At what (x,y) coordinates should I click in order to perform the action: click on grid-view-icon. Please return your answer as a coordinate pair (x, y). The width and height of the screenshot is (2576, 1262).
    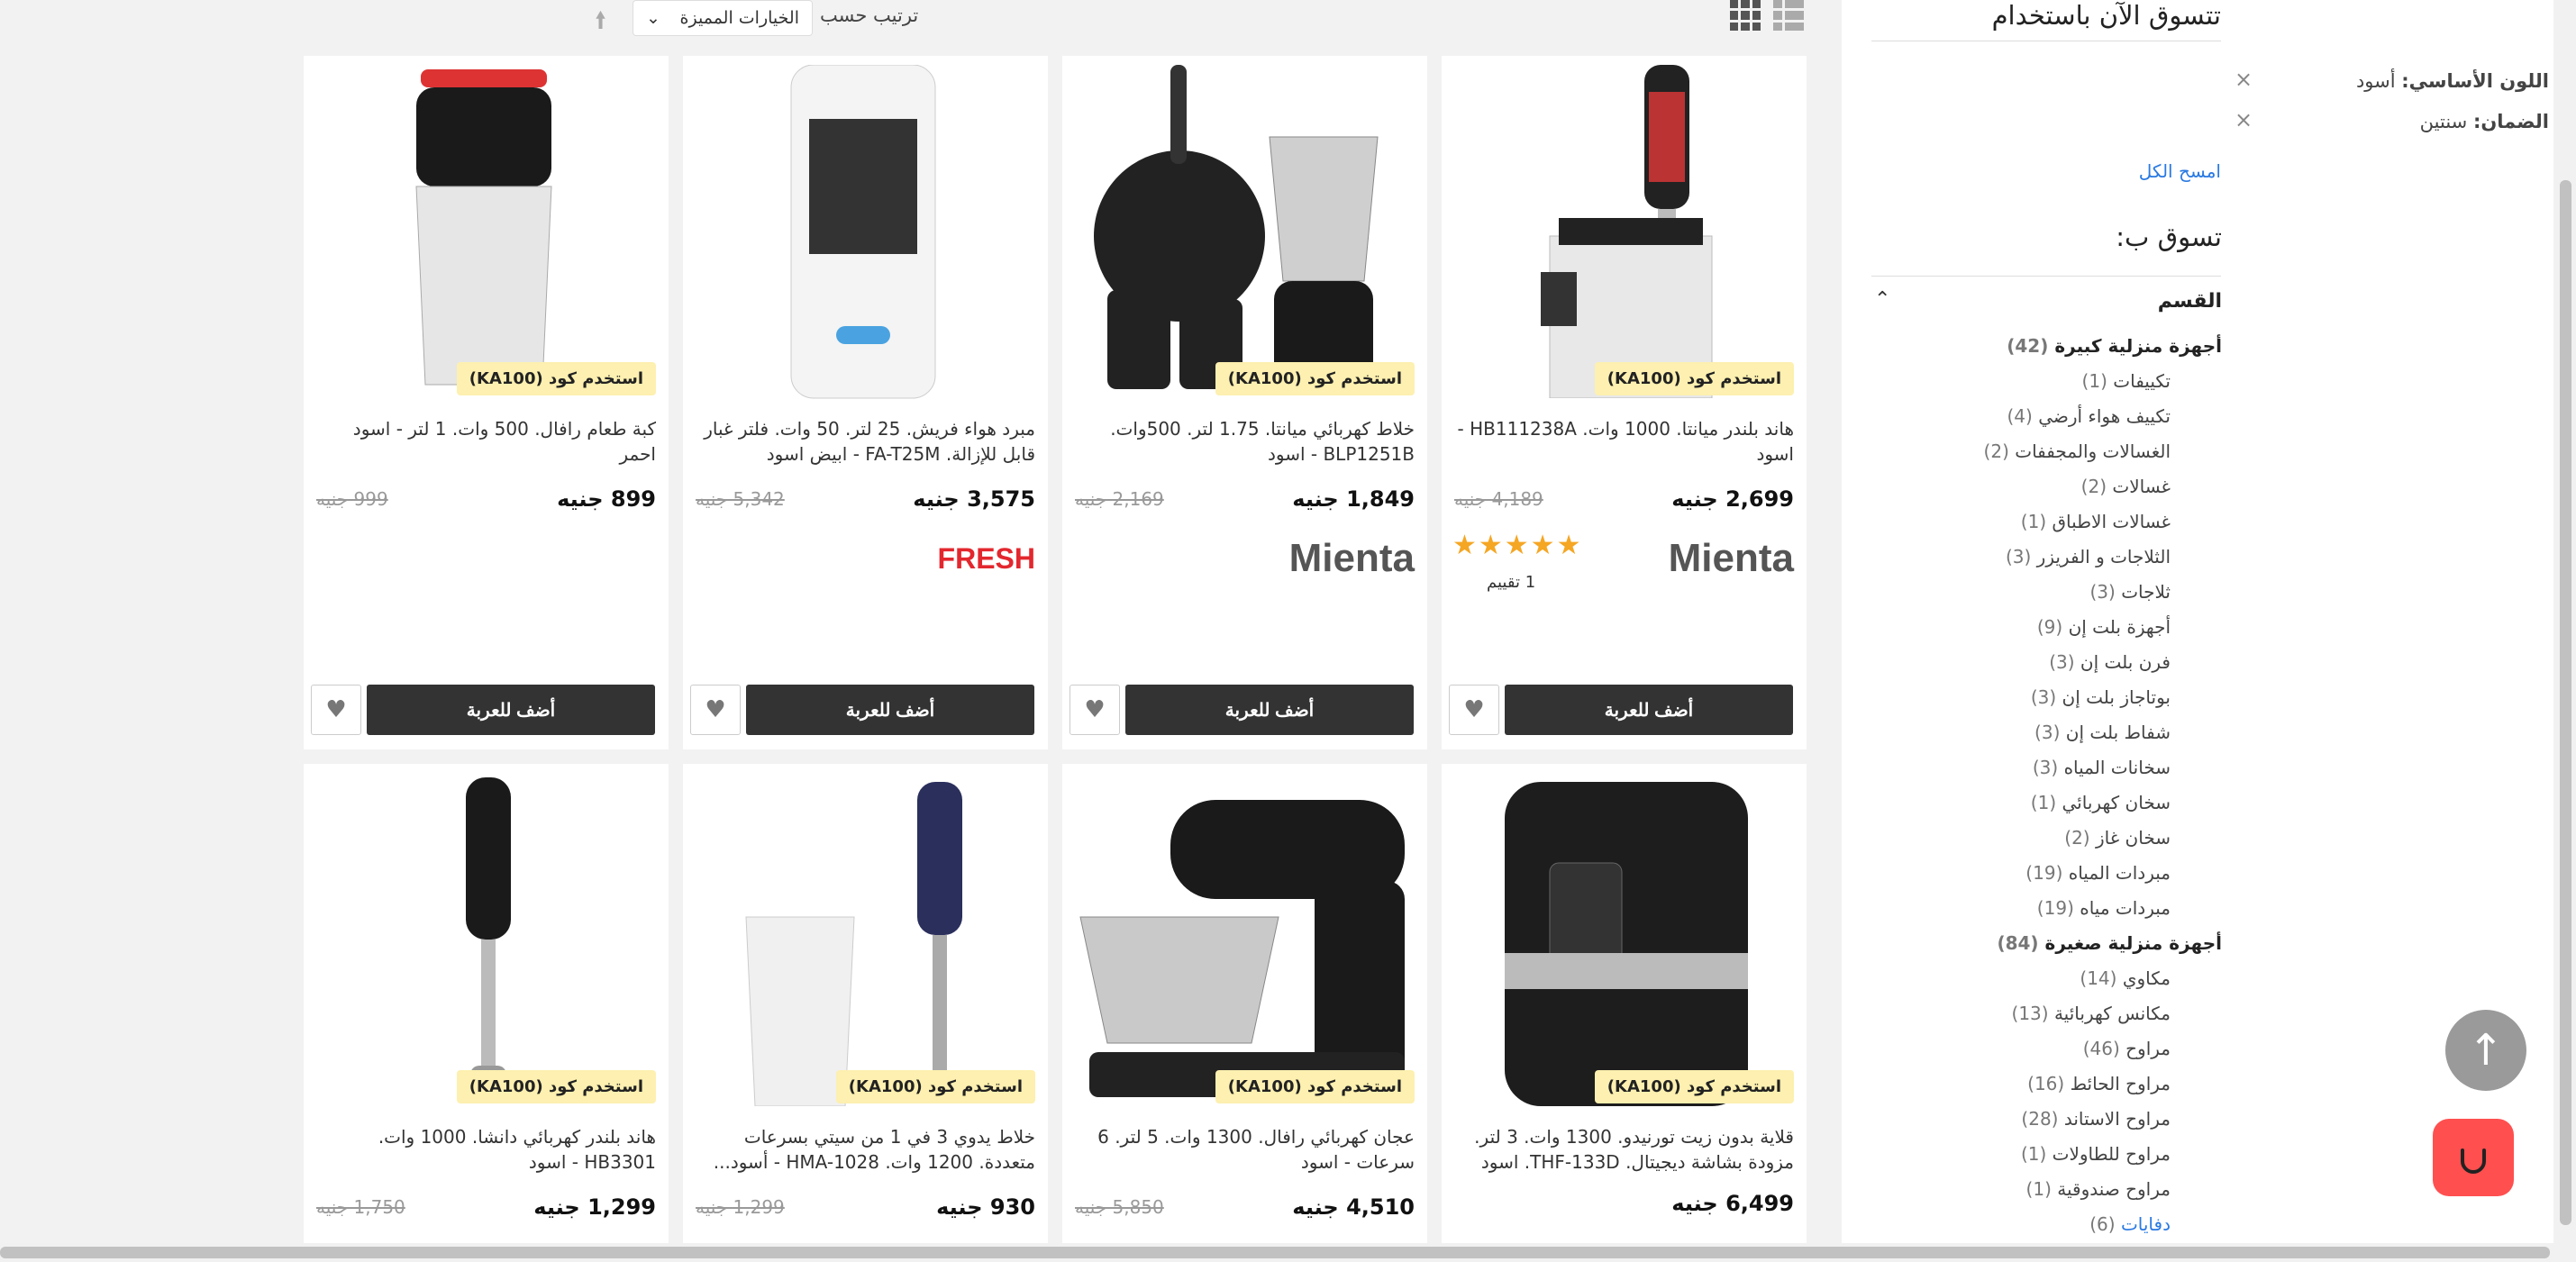
    Looking at the image, I should click on (1745, 16).